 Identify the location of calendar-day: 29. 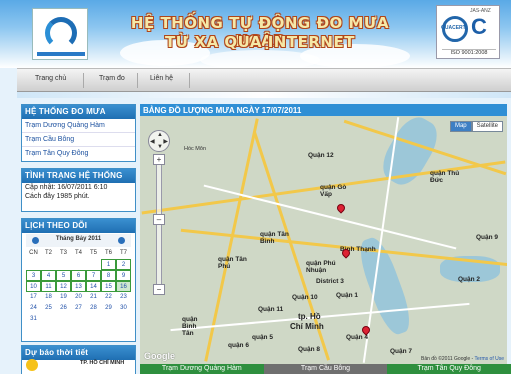
(108, 308).